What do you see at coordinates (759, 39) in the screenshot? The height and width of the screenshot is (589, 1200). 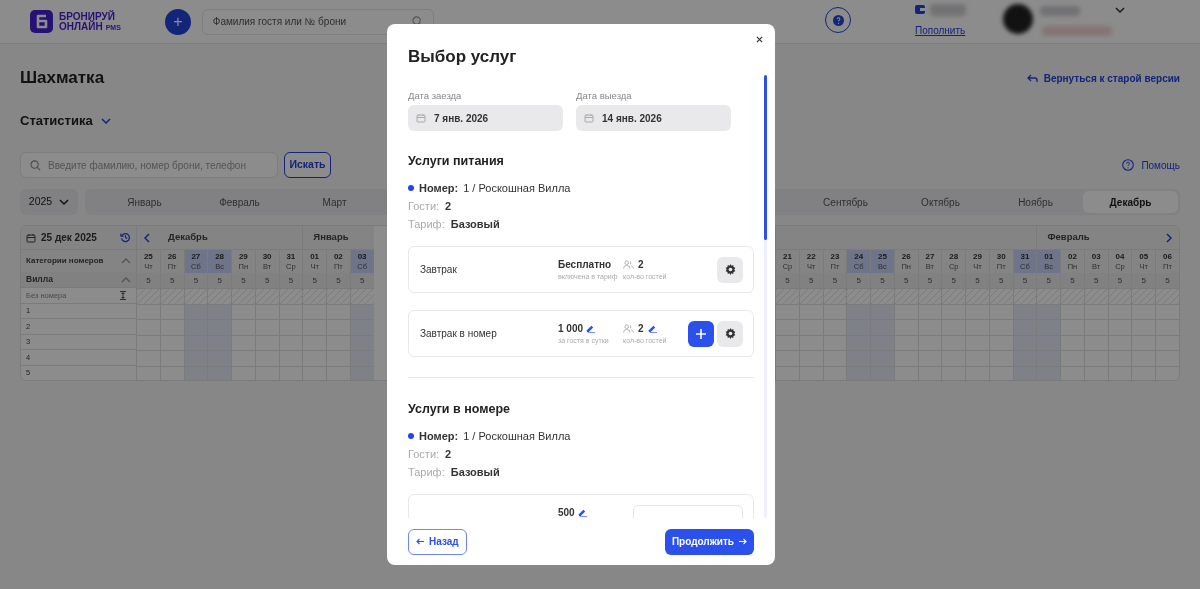 I see `close-icon` at bounding box center [759, 39].